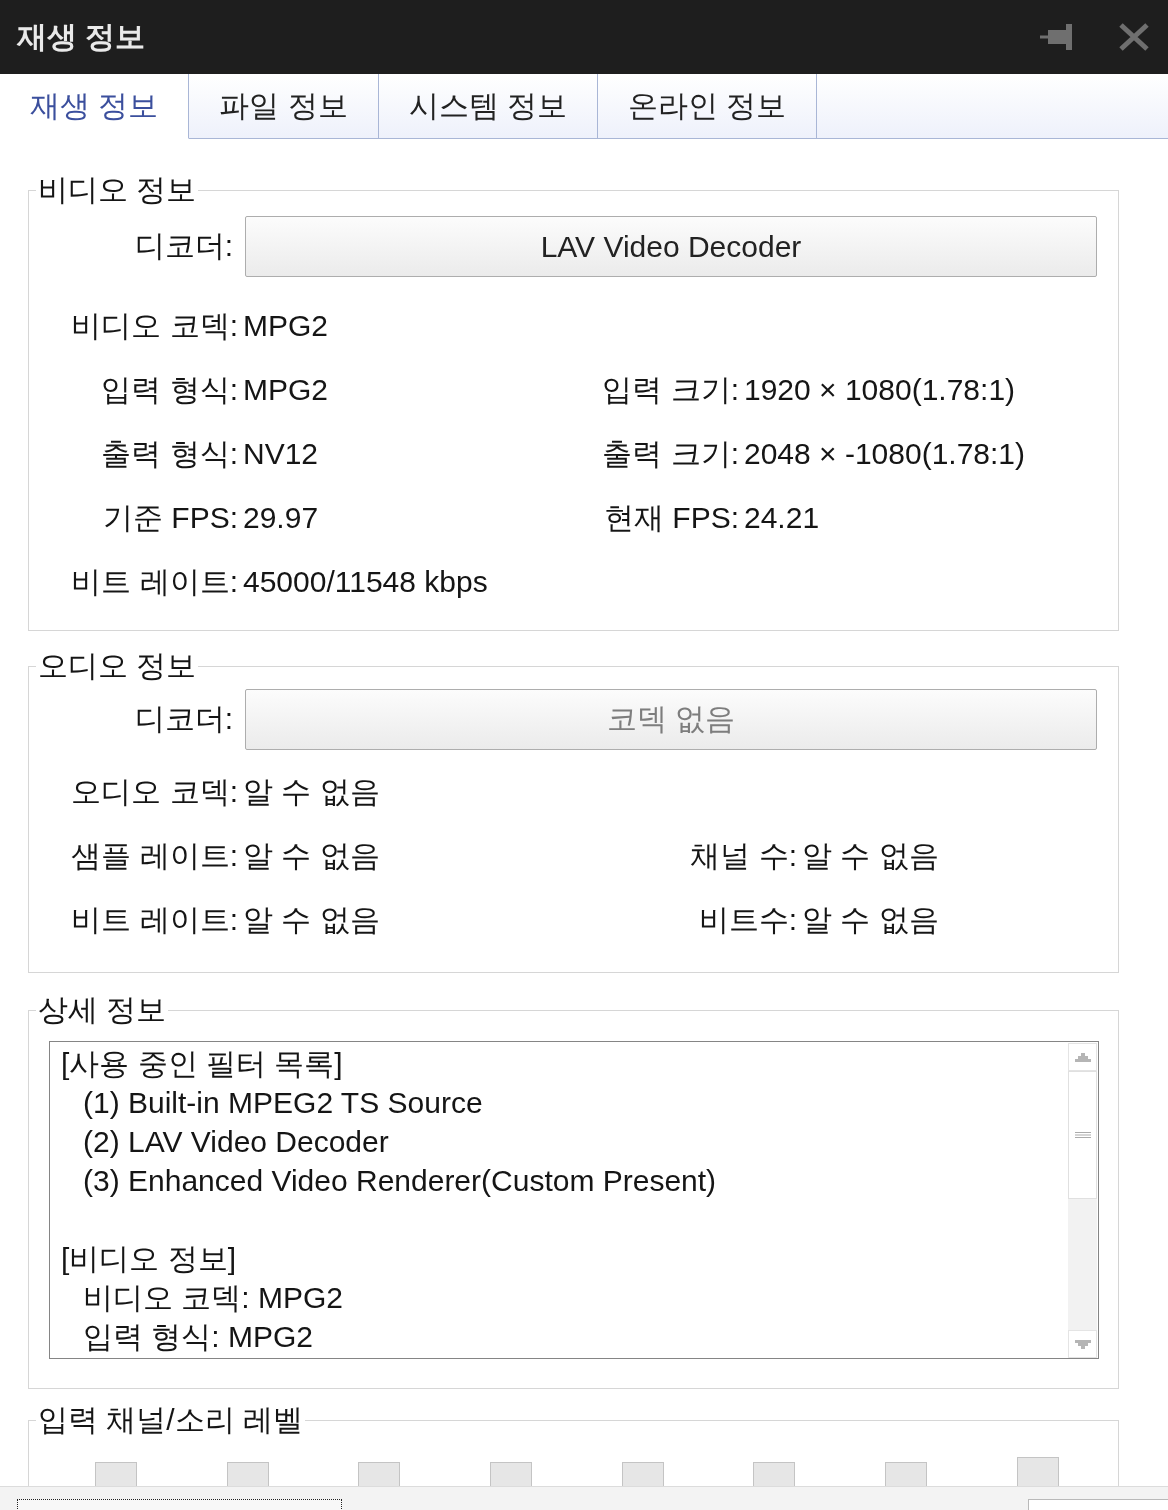 Image resolution: width=1168 pixels, height=1510 pixels. Describe the element at coordinates (365, 582) in the screenshot. I see `field-value: 45000/11548 kbps` at that location.